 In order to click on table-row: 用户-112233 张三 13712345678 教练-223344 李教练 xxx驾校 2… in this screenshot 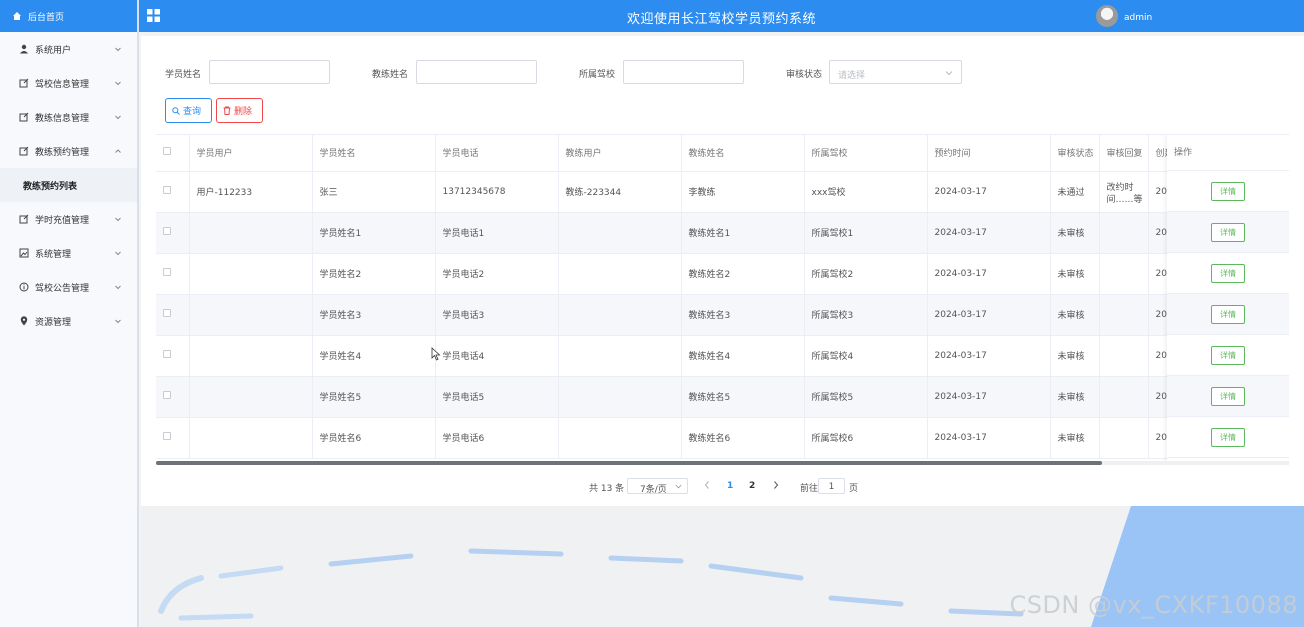, I will do `click(722, 192)`.